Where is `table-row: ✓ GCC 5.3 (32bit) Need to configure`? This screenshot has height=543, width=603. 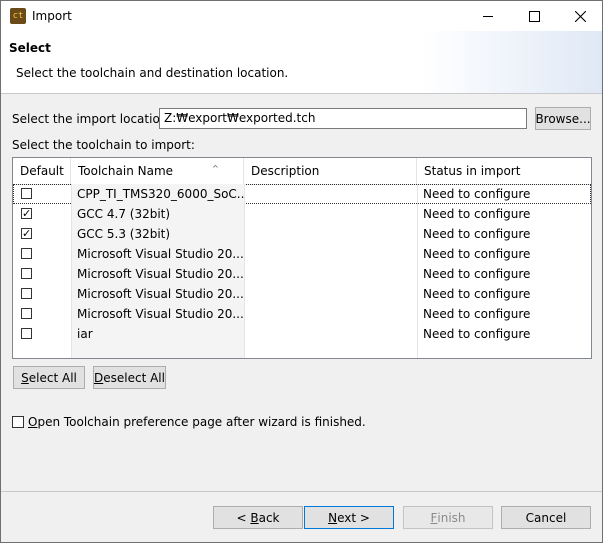 table-row: ✓ GCC 5.3 (32bit) Need to configure is located at coordinates (302, 234).